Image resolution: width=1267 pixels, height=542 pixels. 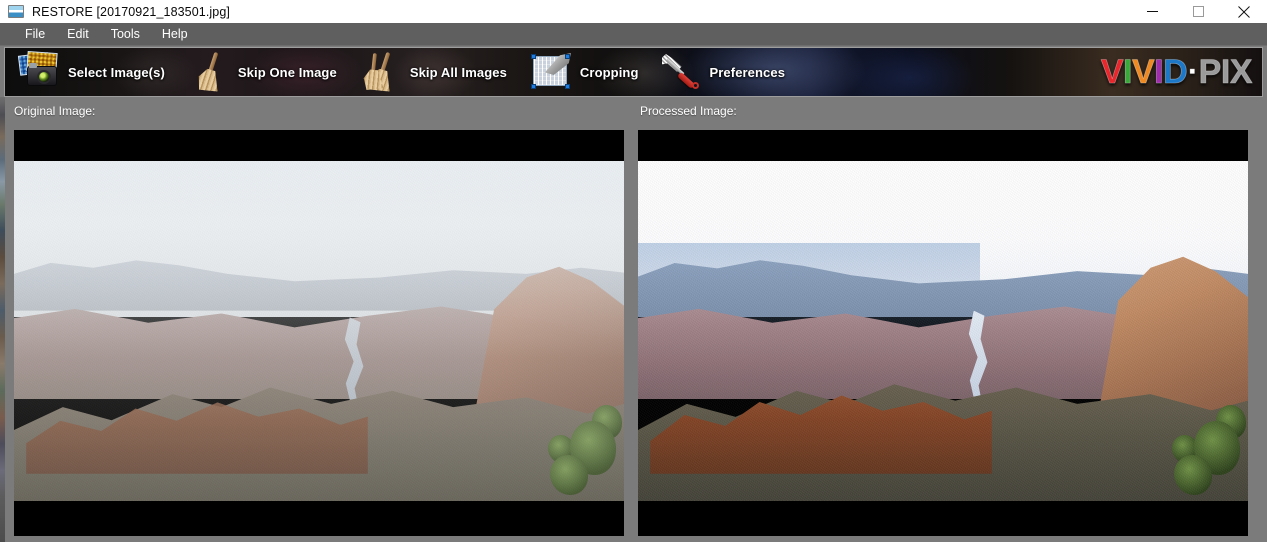 What do you see at coordinates (175, 34) in the screenshot?
I see `menu-item-help: Help` at bounding box center [175, 34].